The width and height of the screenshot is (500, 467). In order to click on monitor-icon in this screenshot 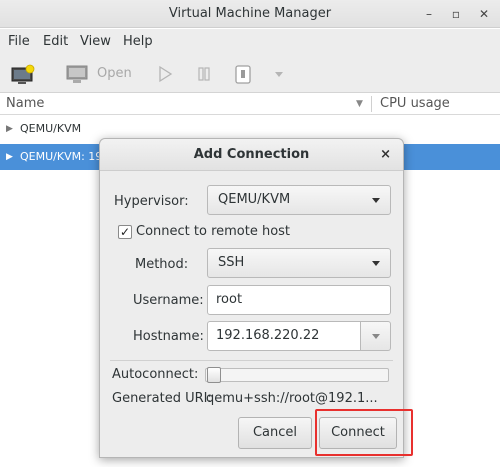, I will do `click(77, 74)`.